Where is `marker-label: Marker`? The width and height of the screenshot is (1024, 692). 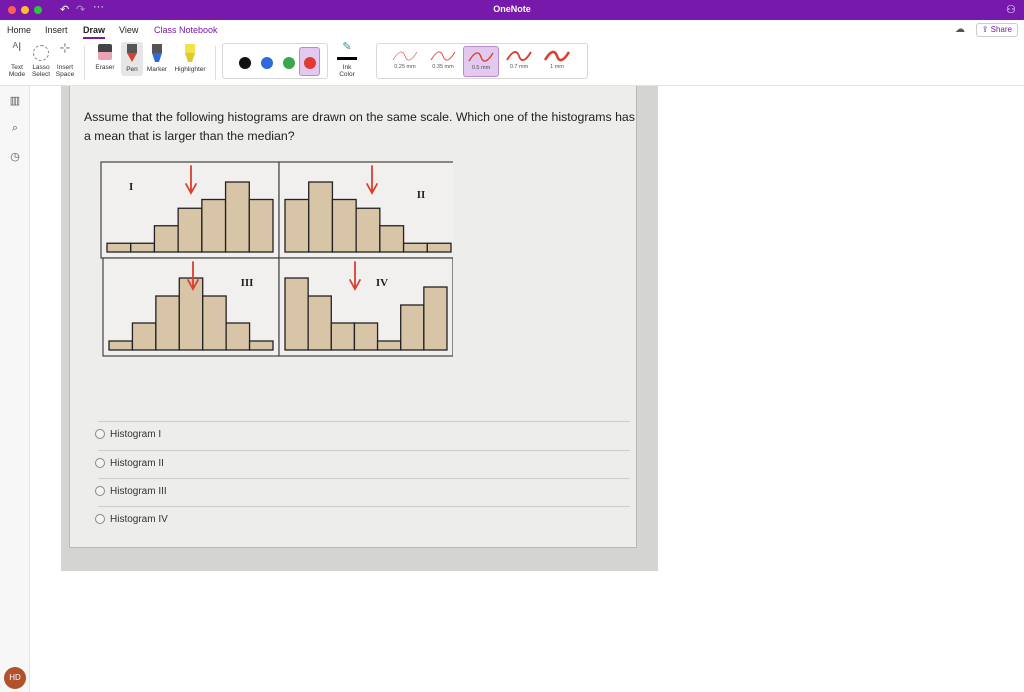 marker-label: Marker is located at coordinates (157, 69).